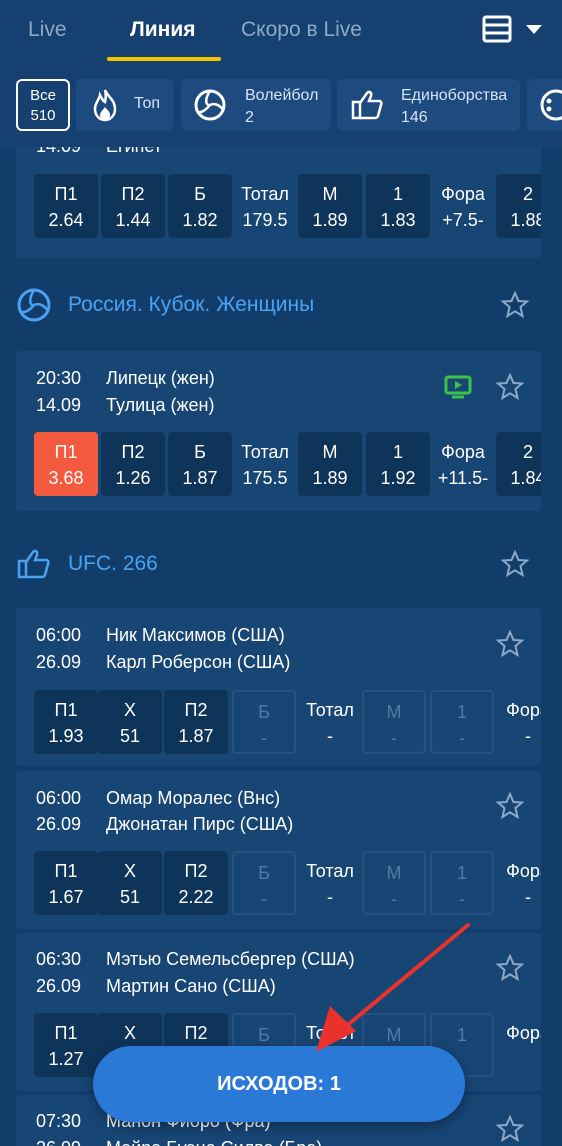  I want to click on odd-cell: Тотал 179.5, so click(265, 206).